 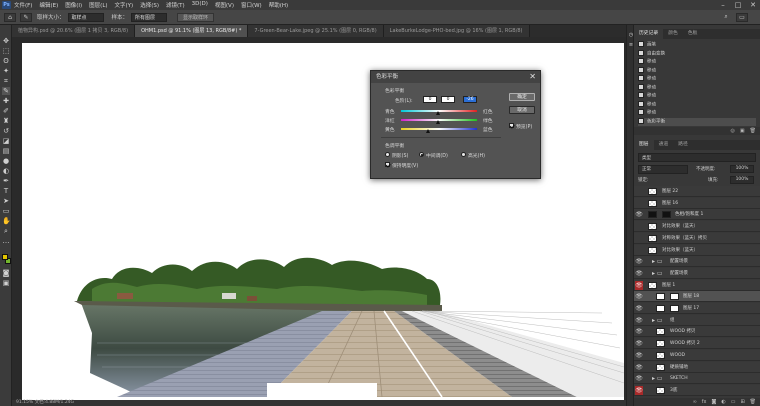 I want to click on layer-row: 👁 ▸ ▭ SKETCH, so click(x=697, y=379).